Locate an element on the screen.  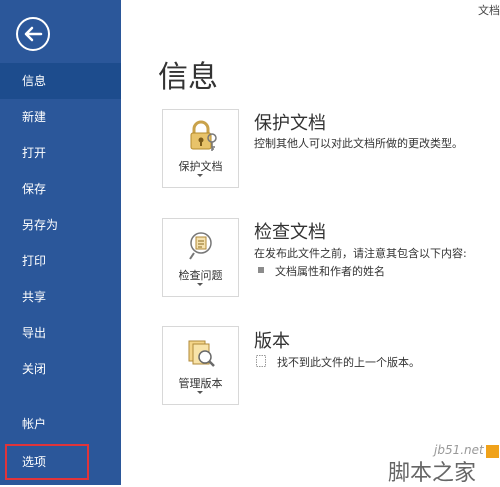
sidebar-item-close: 关闭 is located at coordinates (60, 369).